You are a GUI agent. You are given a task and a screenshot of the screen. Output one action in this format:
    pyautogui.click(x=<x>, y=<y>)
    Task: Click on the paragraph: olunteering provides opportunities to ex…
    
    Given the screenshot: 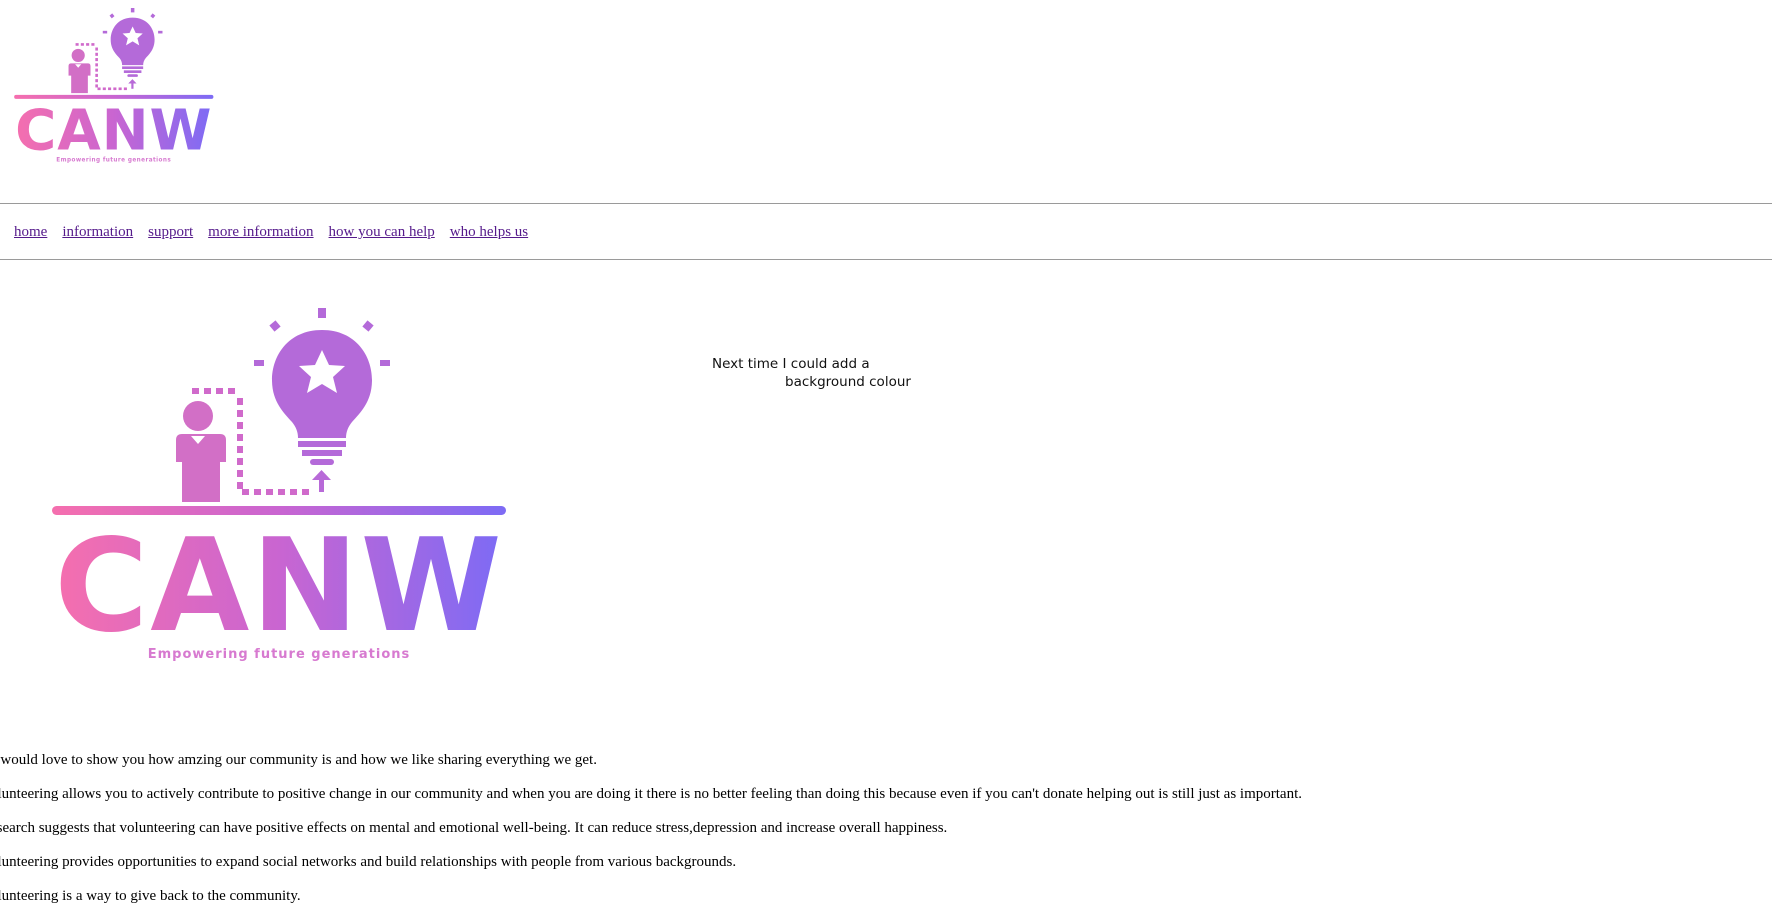 What is the action you would take?
    pyautogui.click(x=368, y=862)
    